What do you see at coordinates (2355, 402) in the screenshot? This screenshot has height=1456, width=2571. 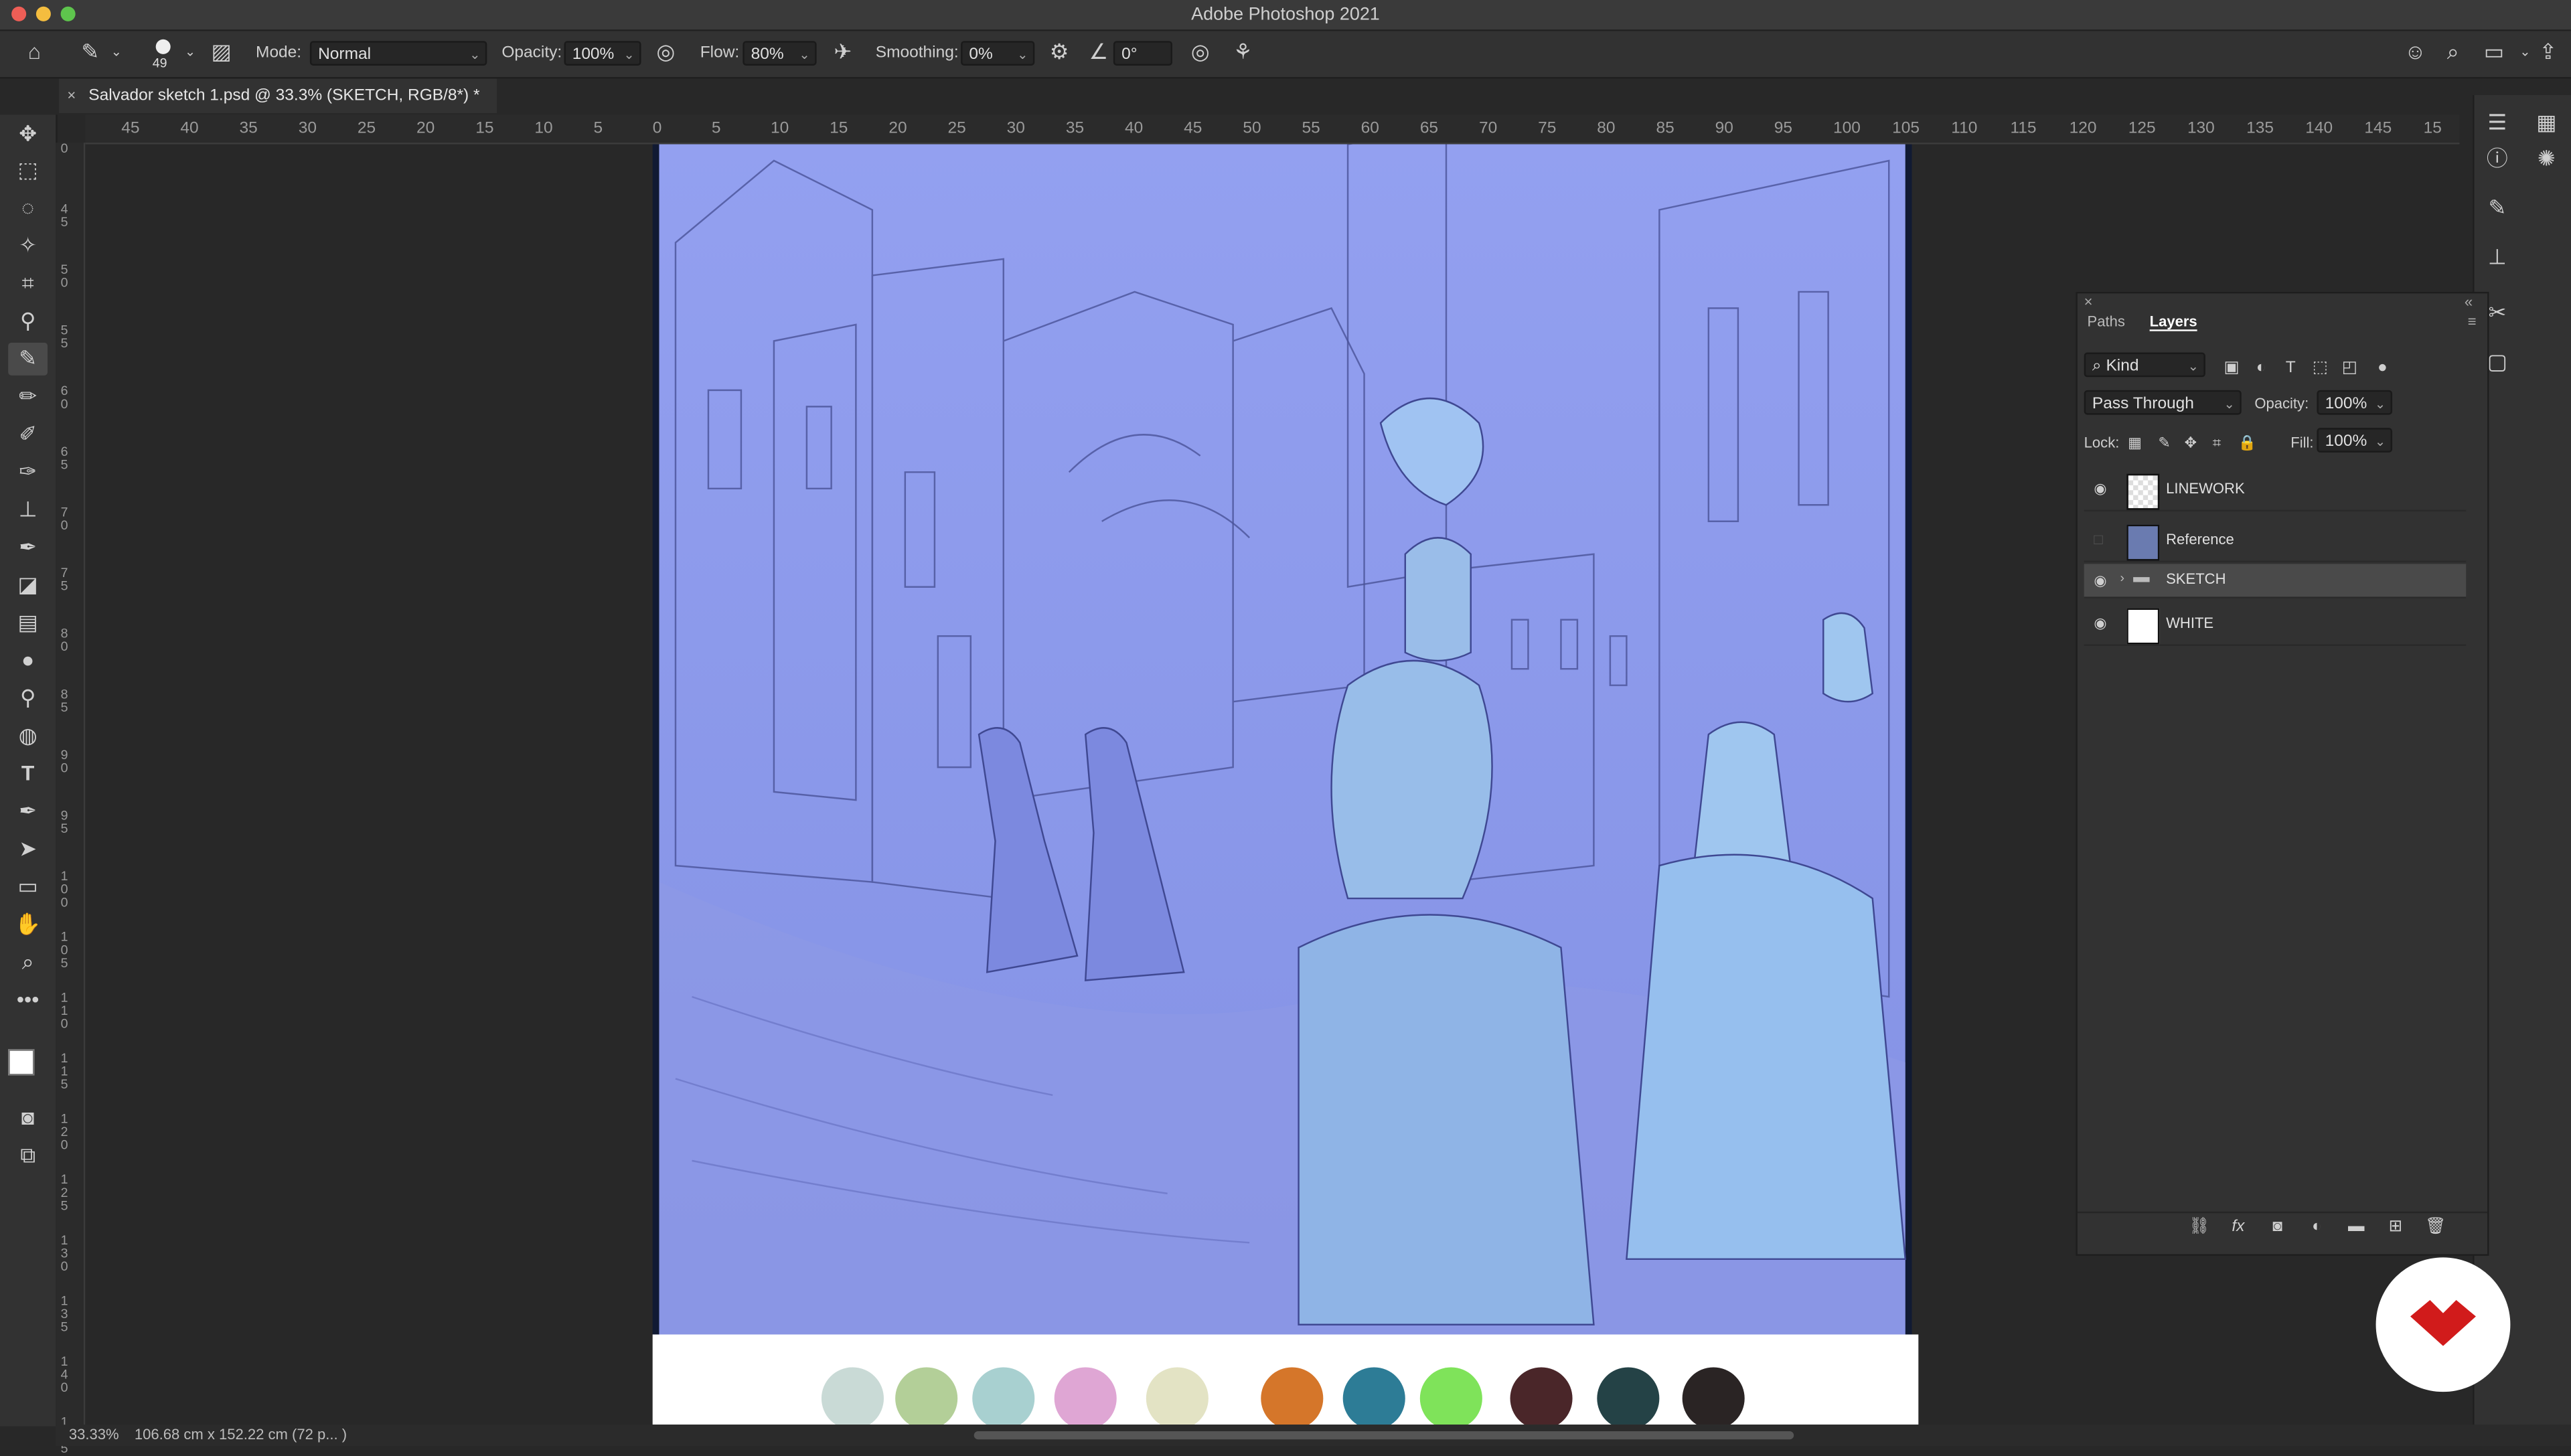 I see `layer-opacity-field: 100% ⌄` at bounding box center [2355, 402].